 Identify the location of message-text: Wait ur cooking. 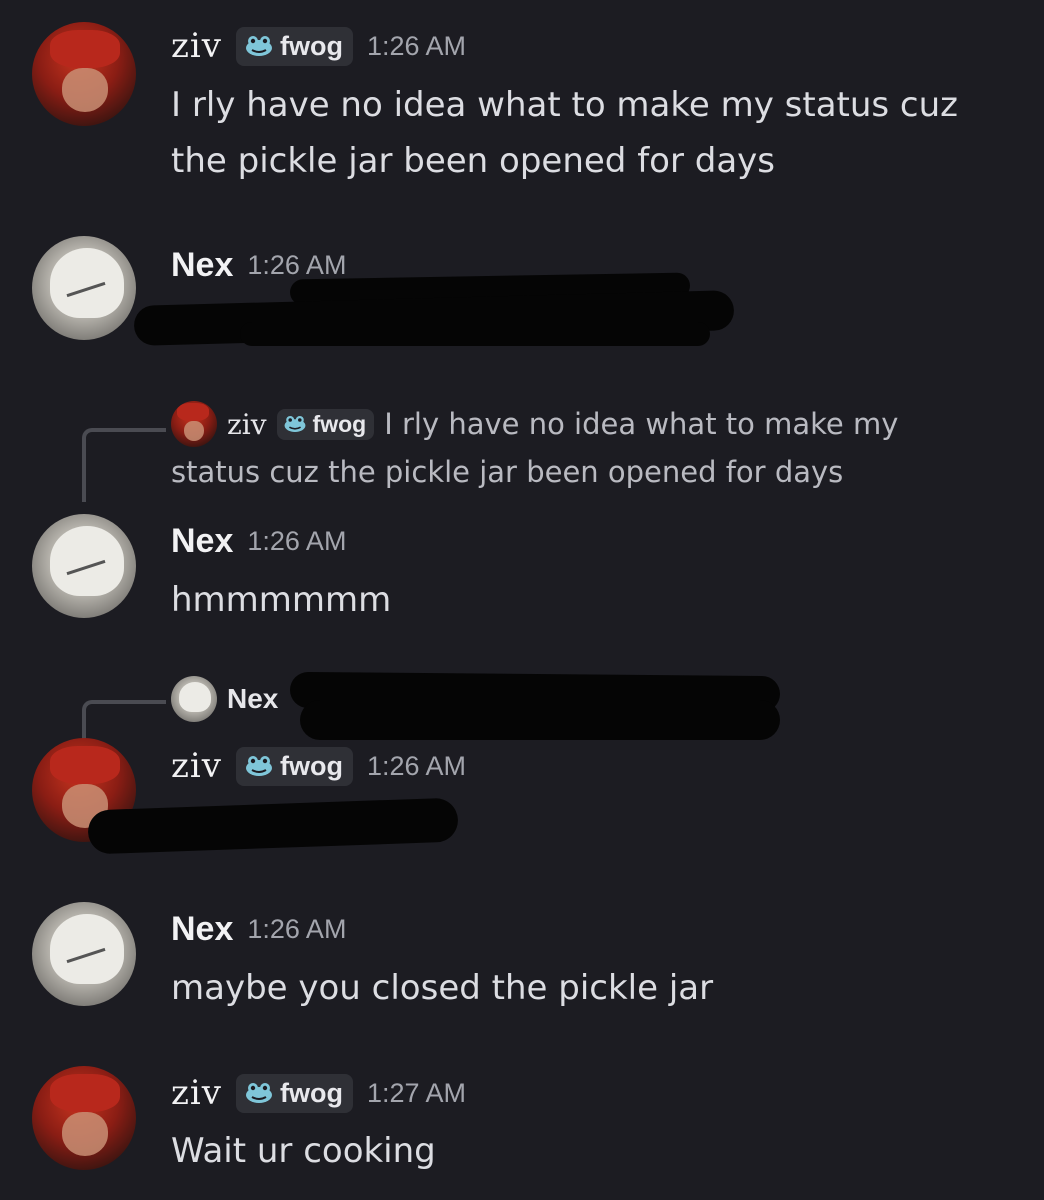
(303, 1151).